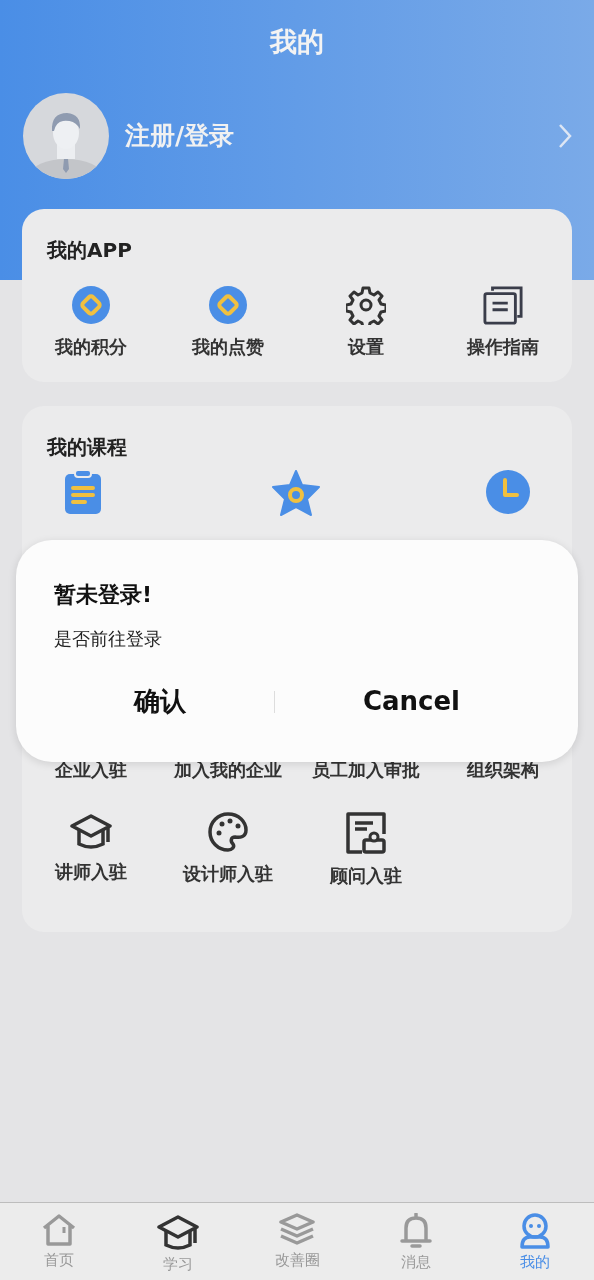 Image resolution: width=594 pixels, height=1280 pixels. Describe the element at coordinates (90, 871) in the screenshot. I see `service-link: 讲师入驻` at that location.